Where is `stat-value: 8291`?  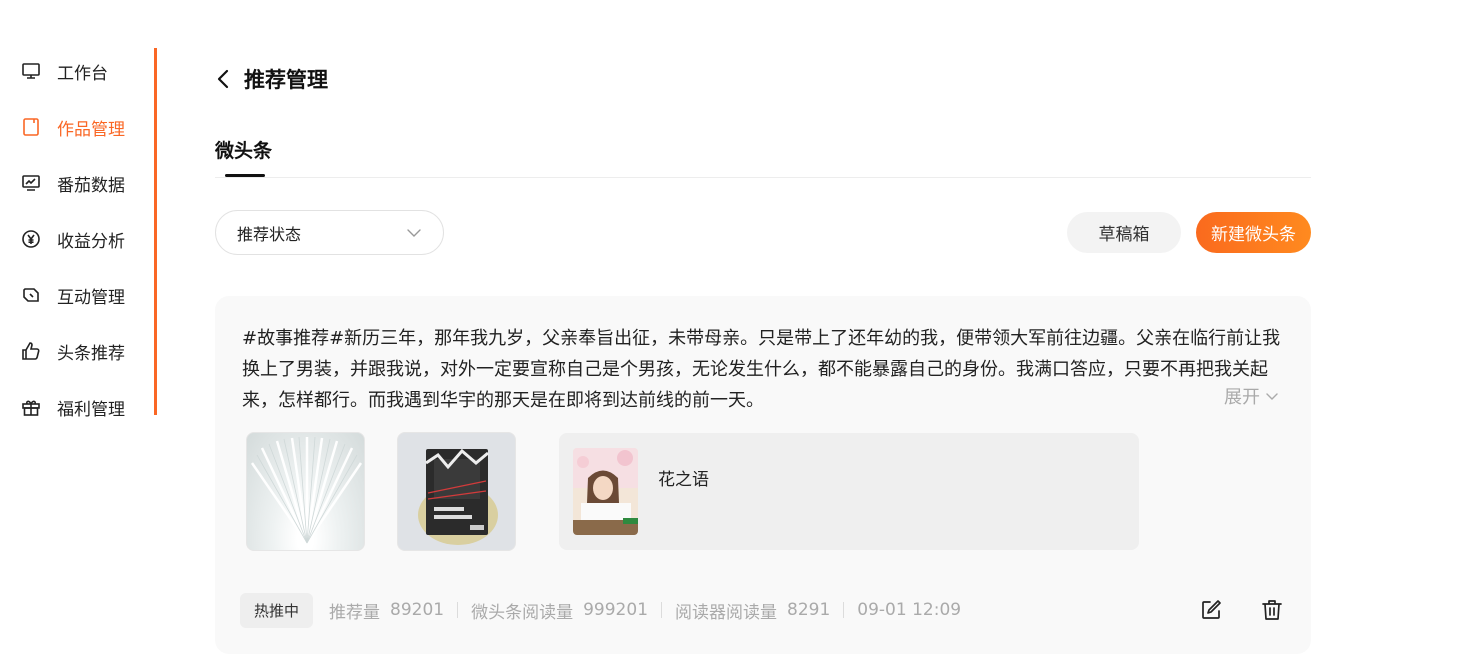 stat-value: 8291 is located at coordinates (809, 610).